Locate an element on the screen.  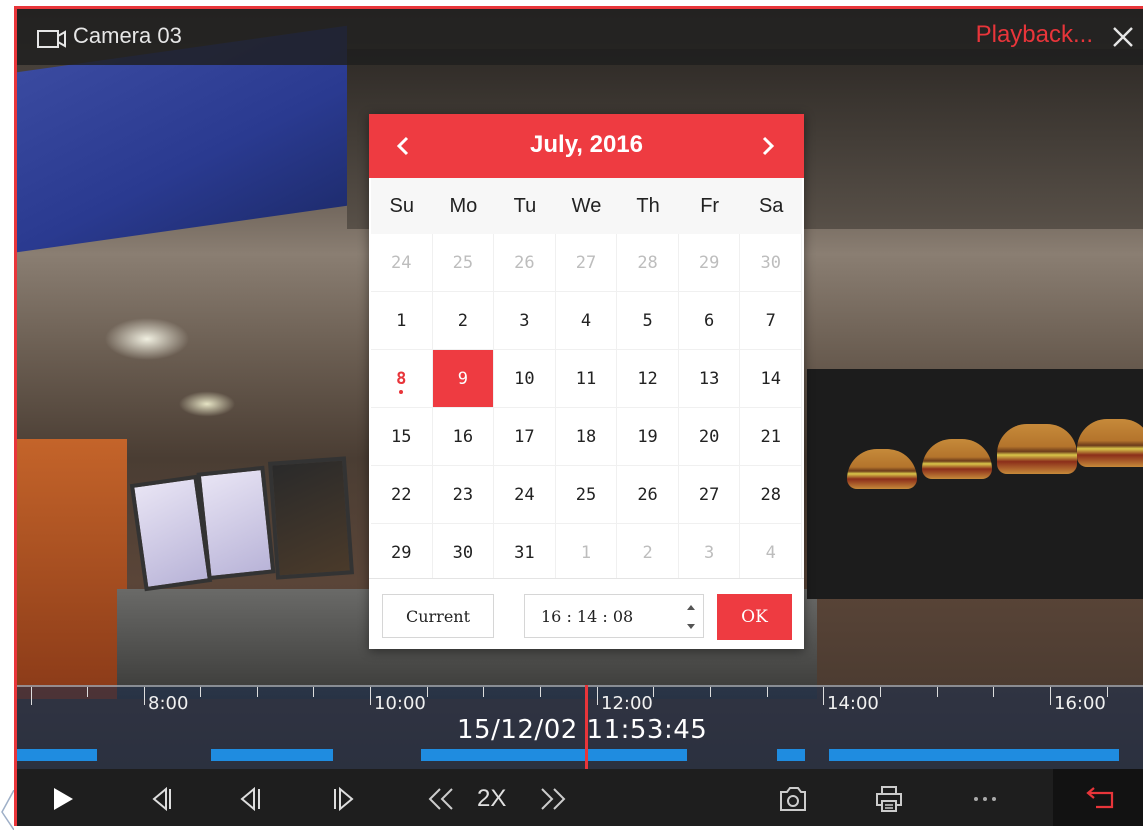
next-month-button is located at coordinates (768, 146).